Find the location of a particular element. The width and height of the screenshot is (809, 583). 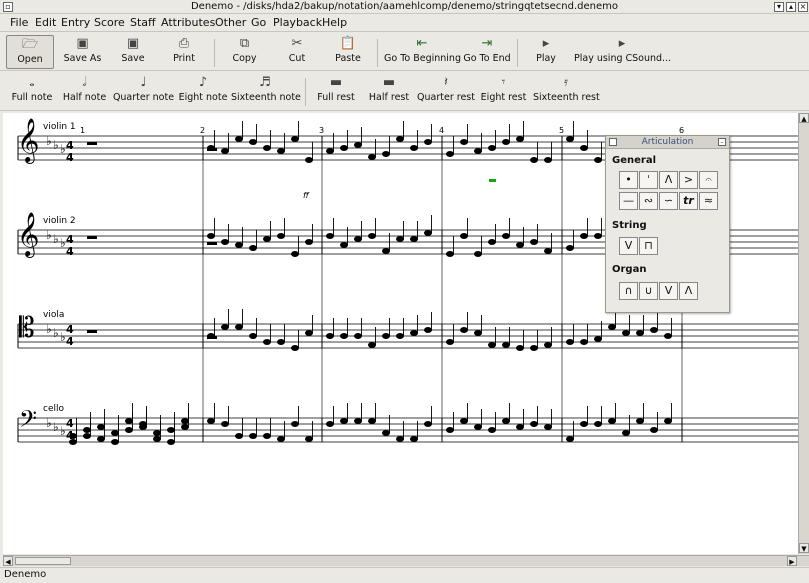

staccato-button: • is located at coordinates (628, 180).